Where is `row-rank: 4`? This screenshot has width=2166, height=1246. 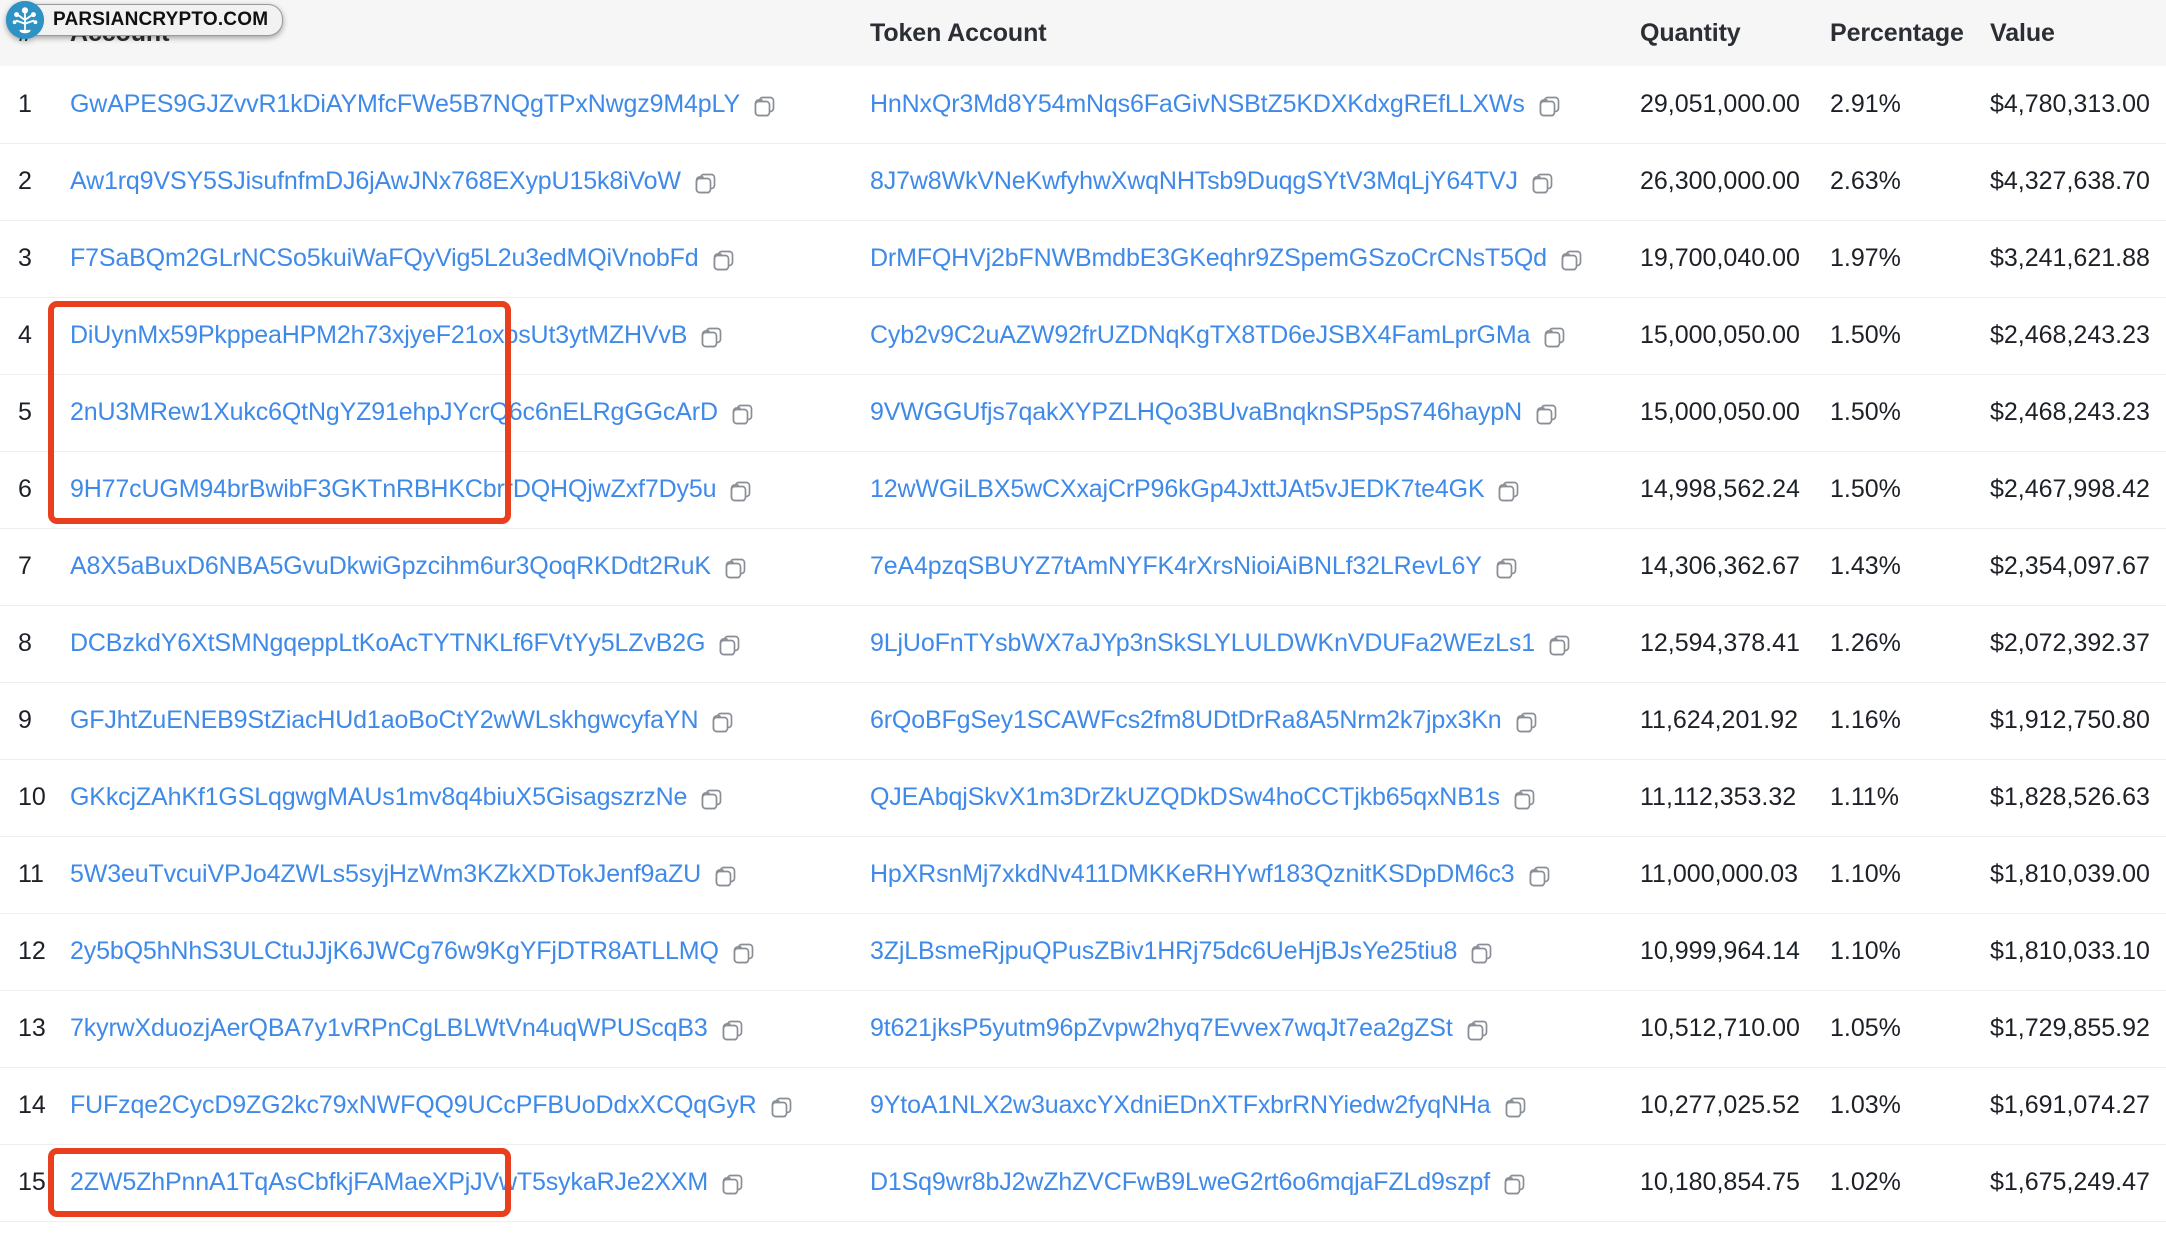
row-rank: 4 is located at coordinates (25, 335).